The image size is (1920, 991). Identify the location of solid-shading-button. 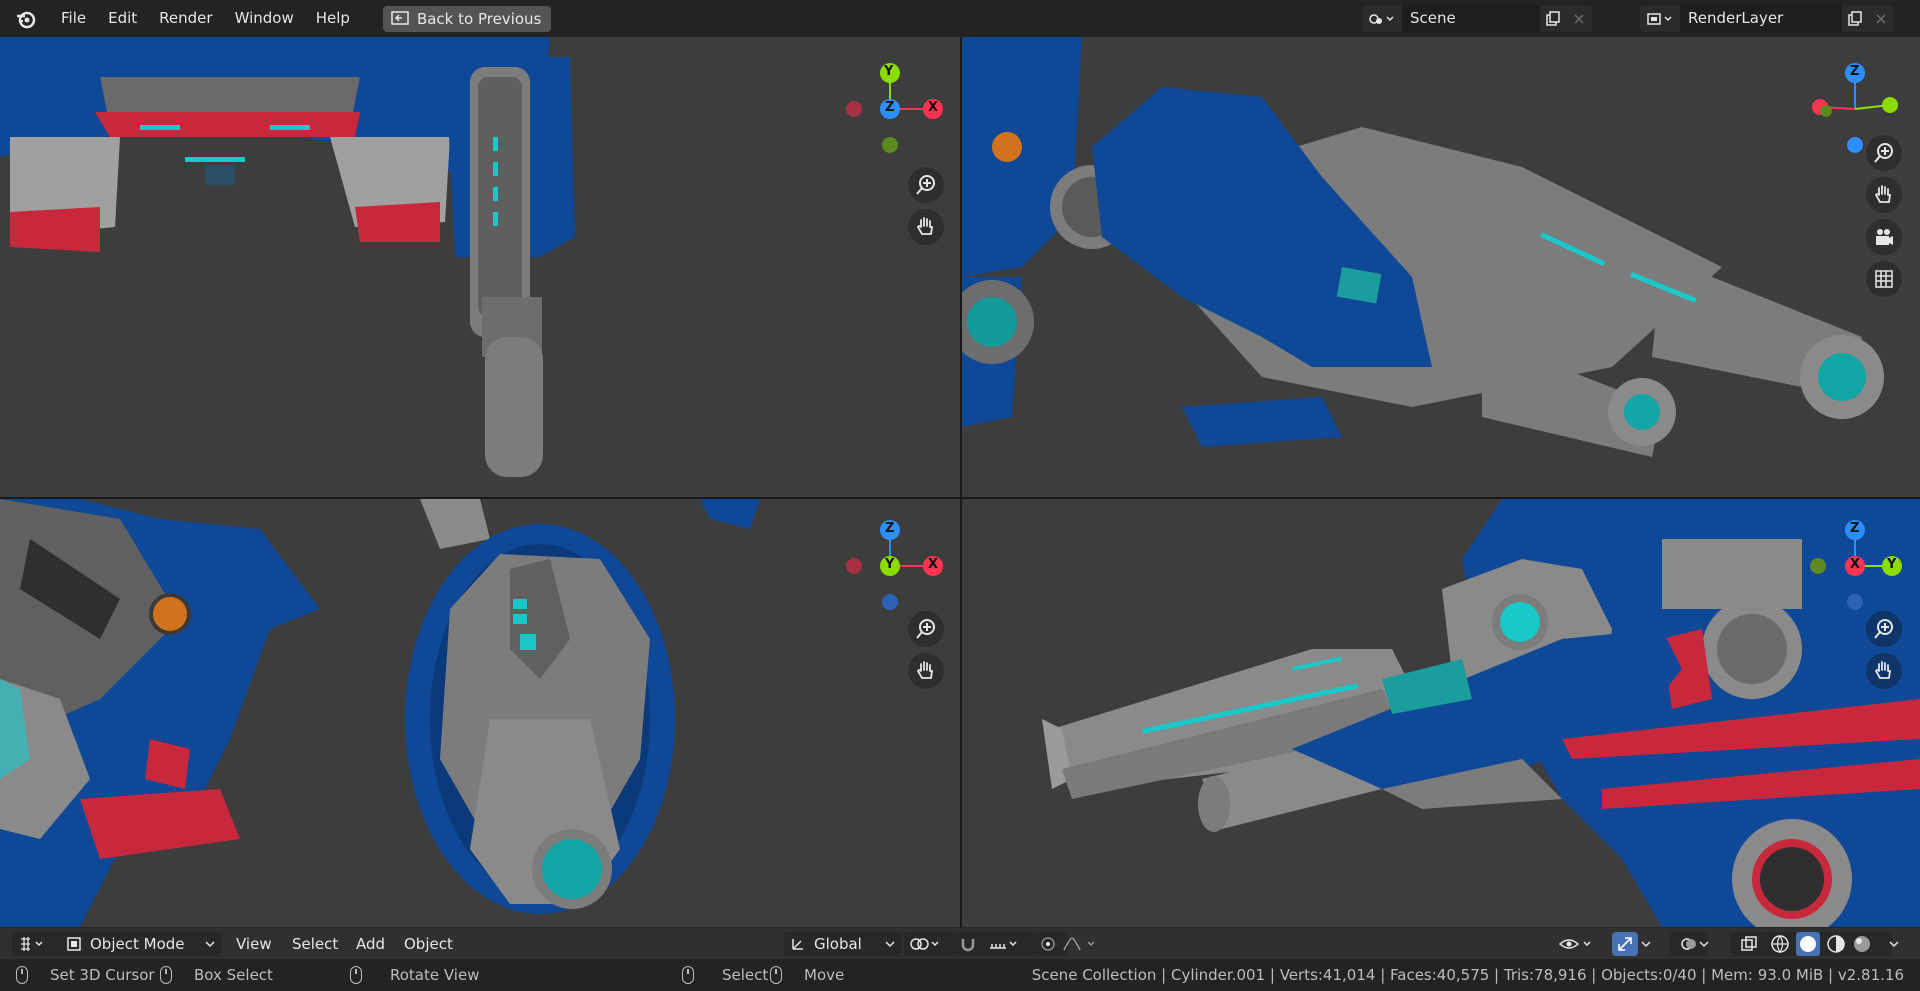
(1808, 944).